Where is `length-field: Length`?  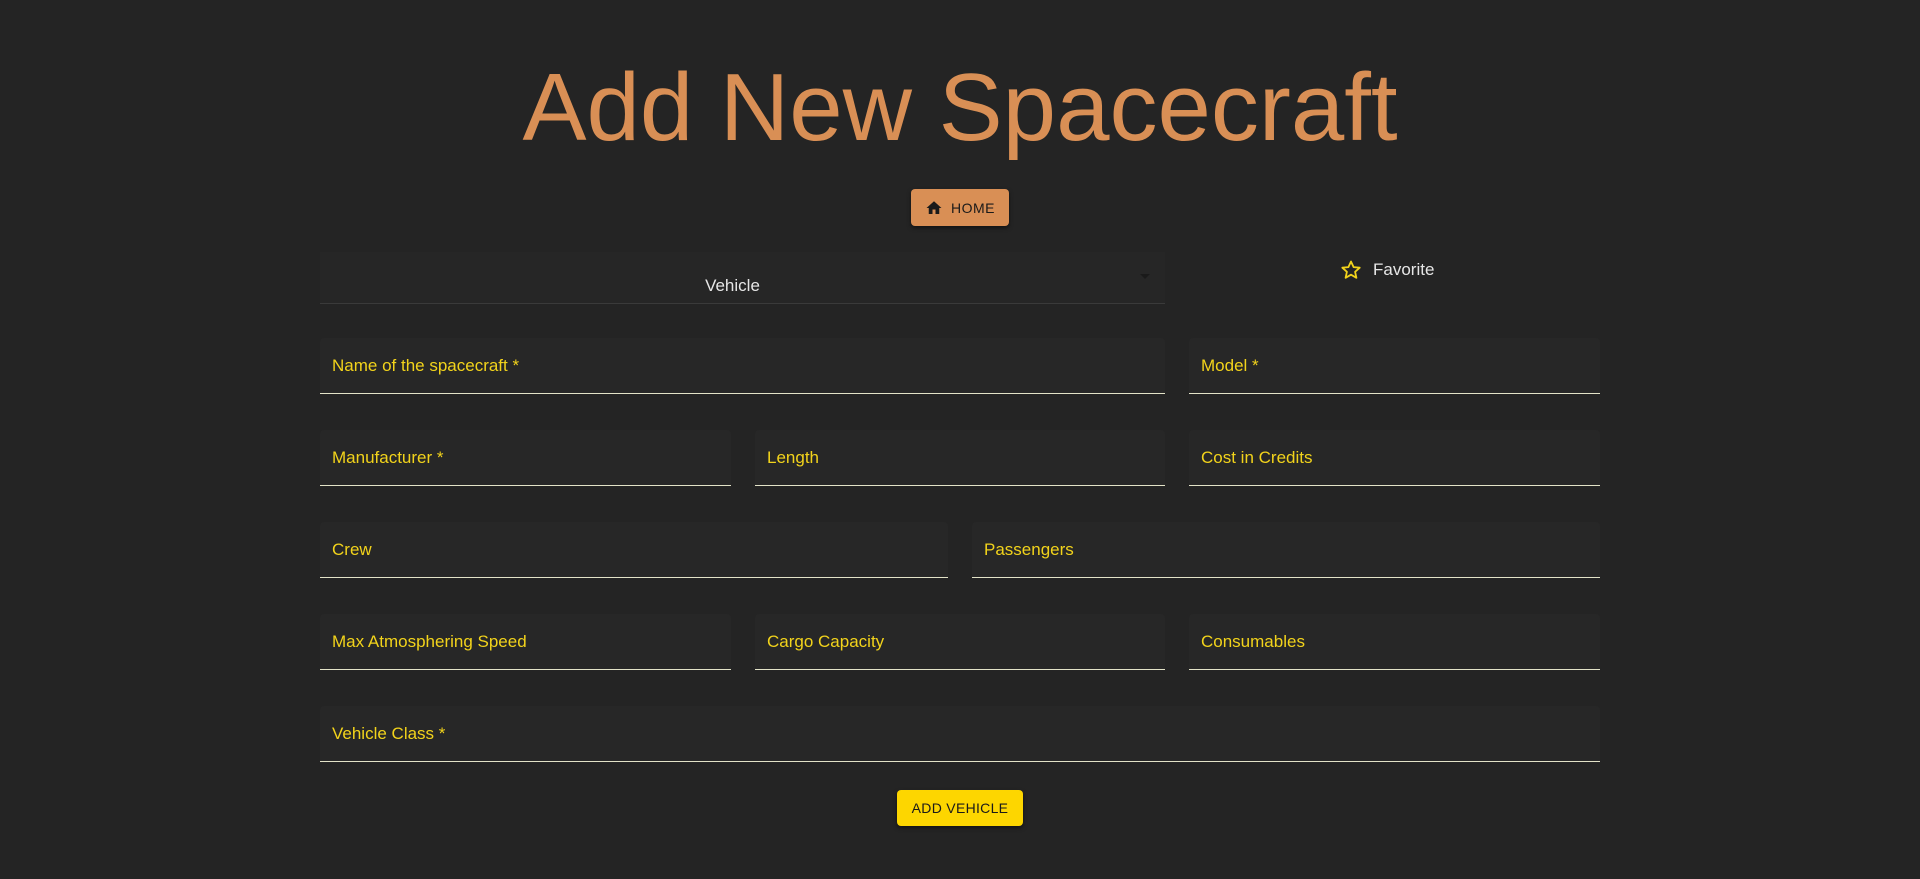
length-field: Length is located at coordinates (960, 458).